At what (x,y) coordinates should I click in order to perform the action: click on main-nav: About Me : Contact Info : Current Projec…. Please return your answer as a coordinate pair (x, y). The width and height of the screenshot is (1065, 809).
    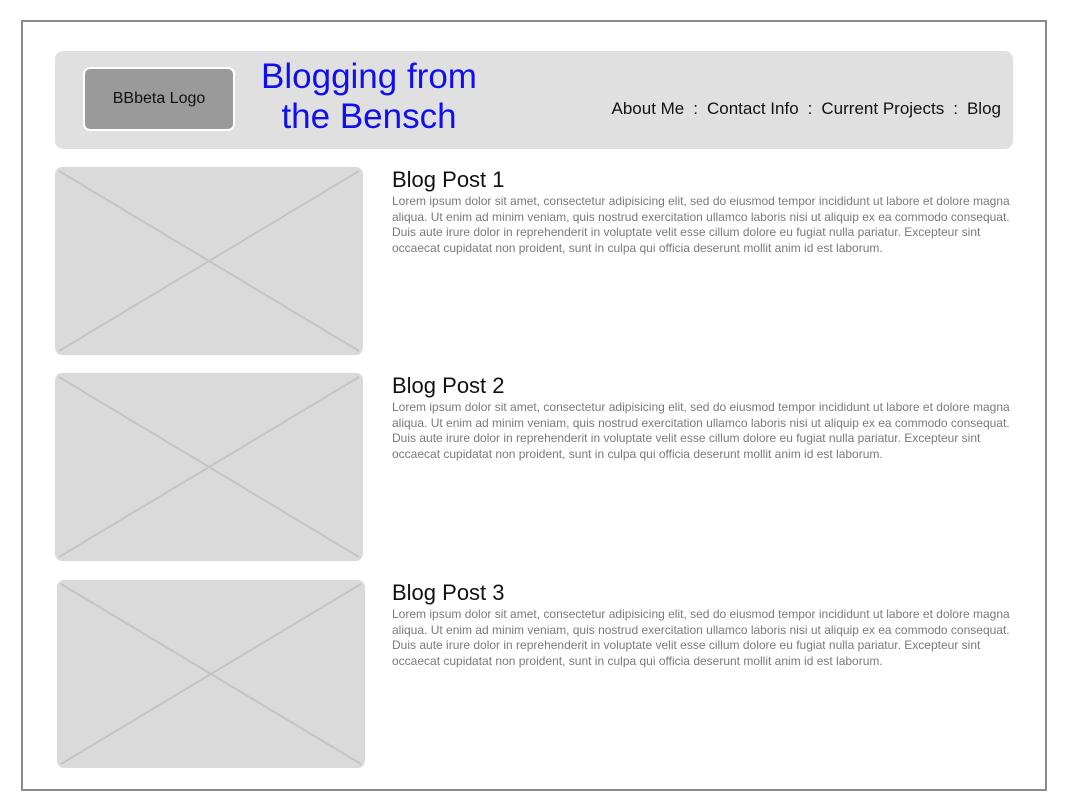
    Looking at the image, I should click on (807, 109).